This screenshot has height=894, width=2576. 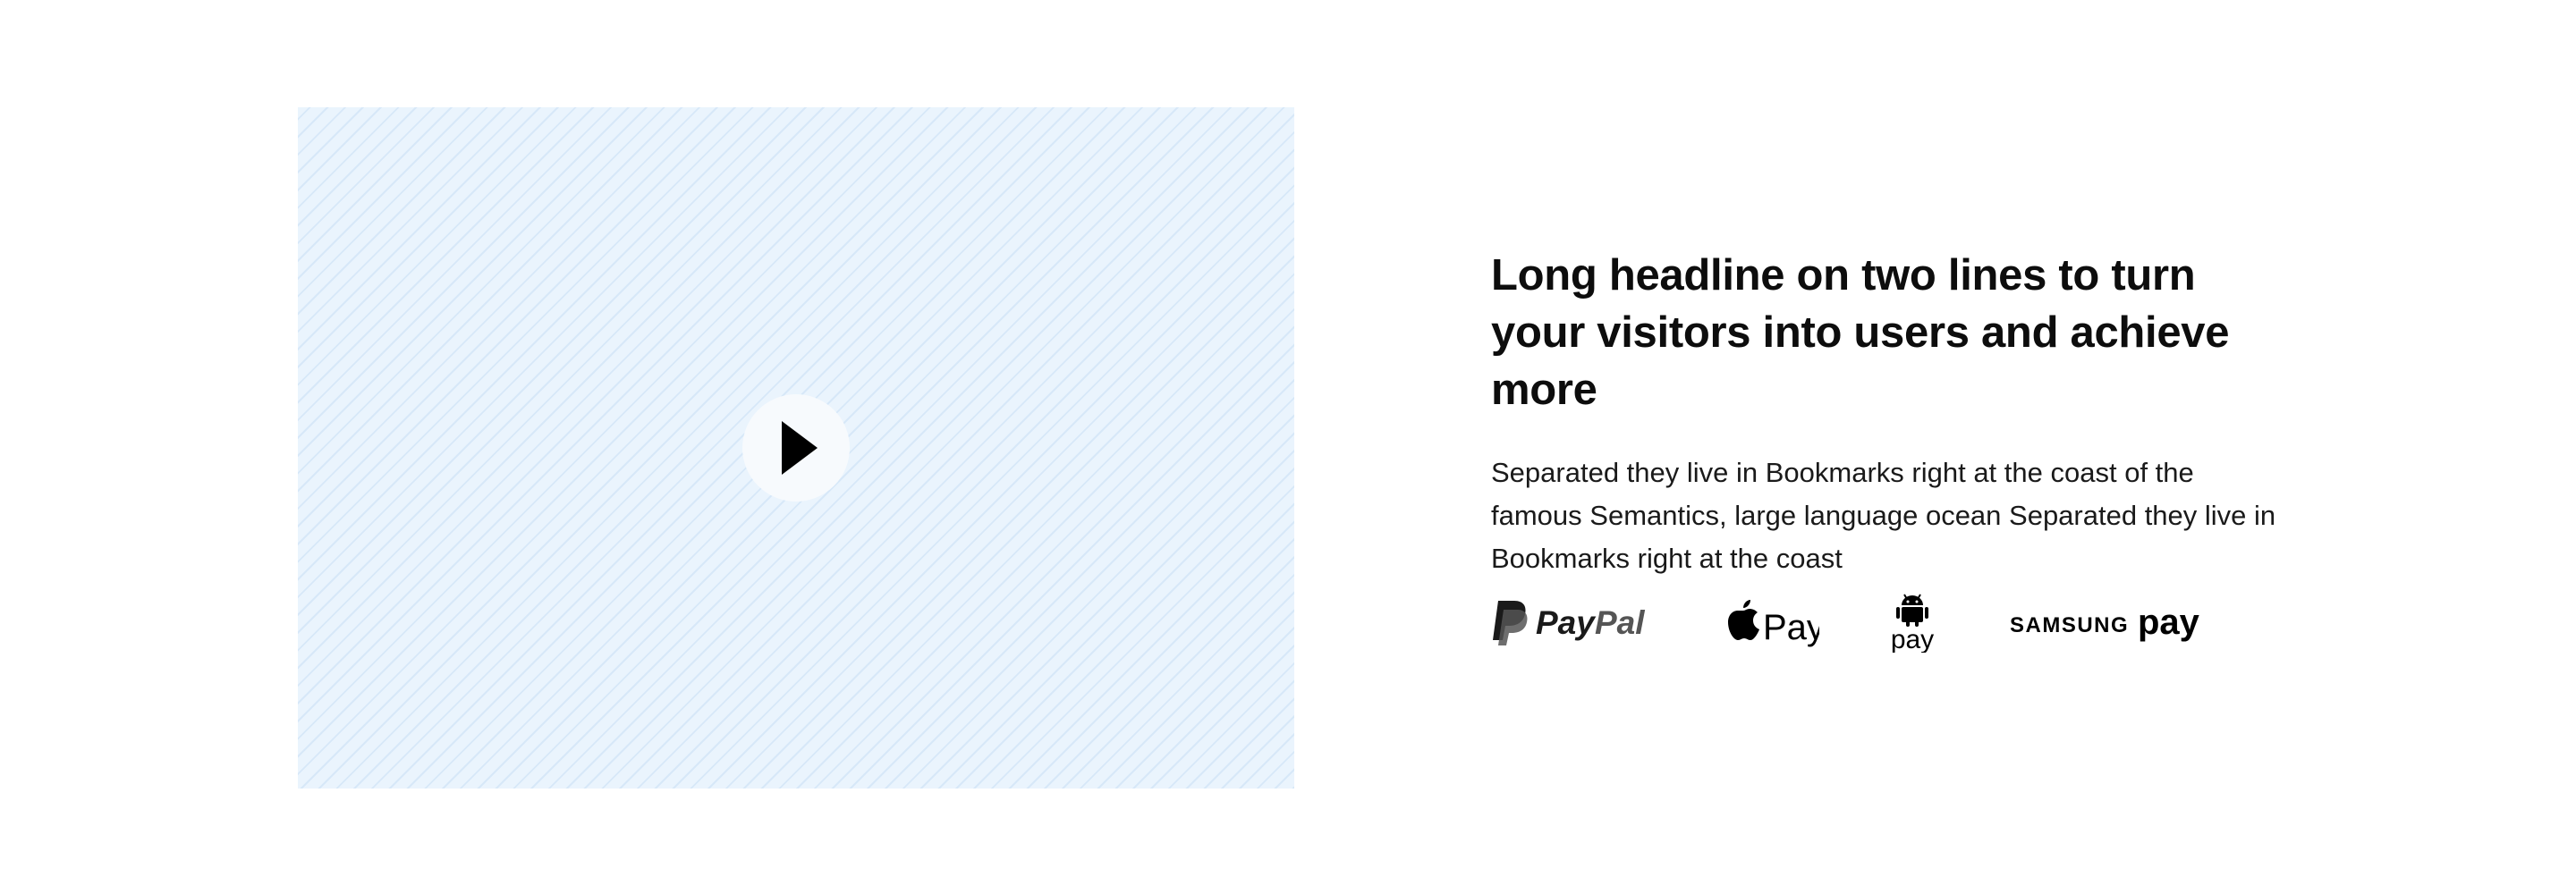 I want to click on svg-text: SAMSUNG, so click(x=2069, y=625).